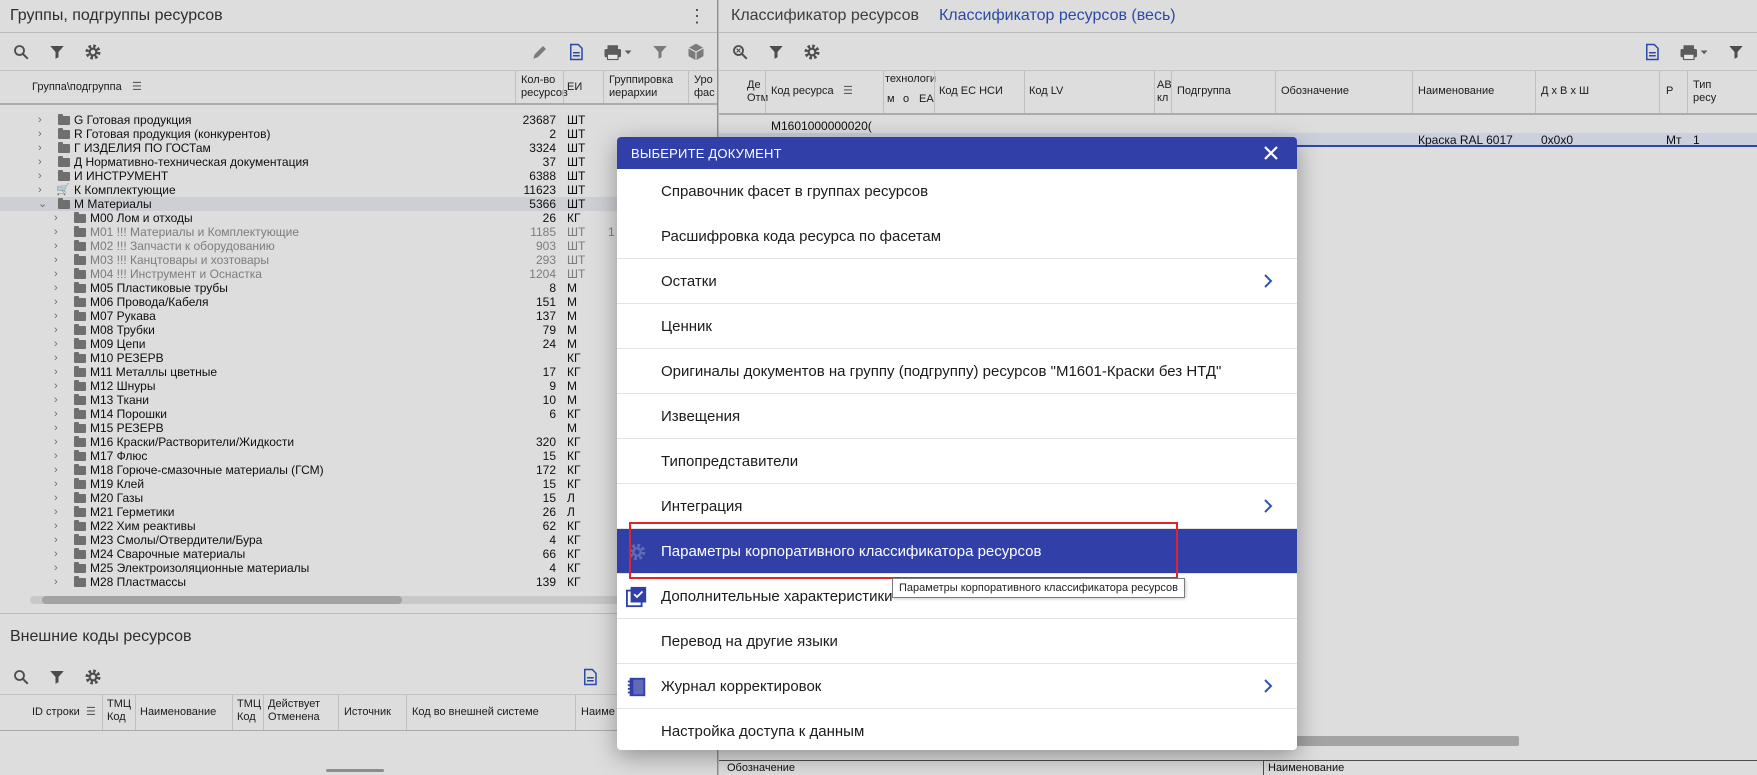 This screenshot has width=1757, height=775. I want to click on menu-item-label: Дополнительные характеристики, so click(777, 596).